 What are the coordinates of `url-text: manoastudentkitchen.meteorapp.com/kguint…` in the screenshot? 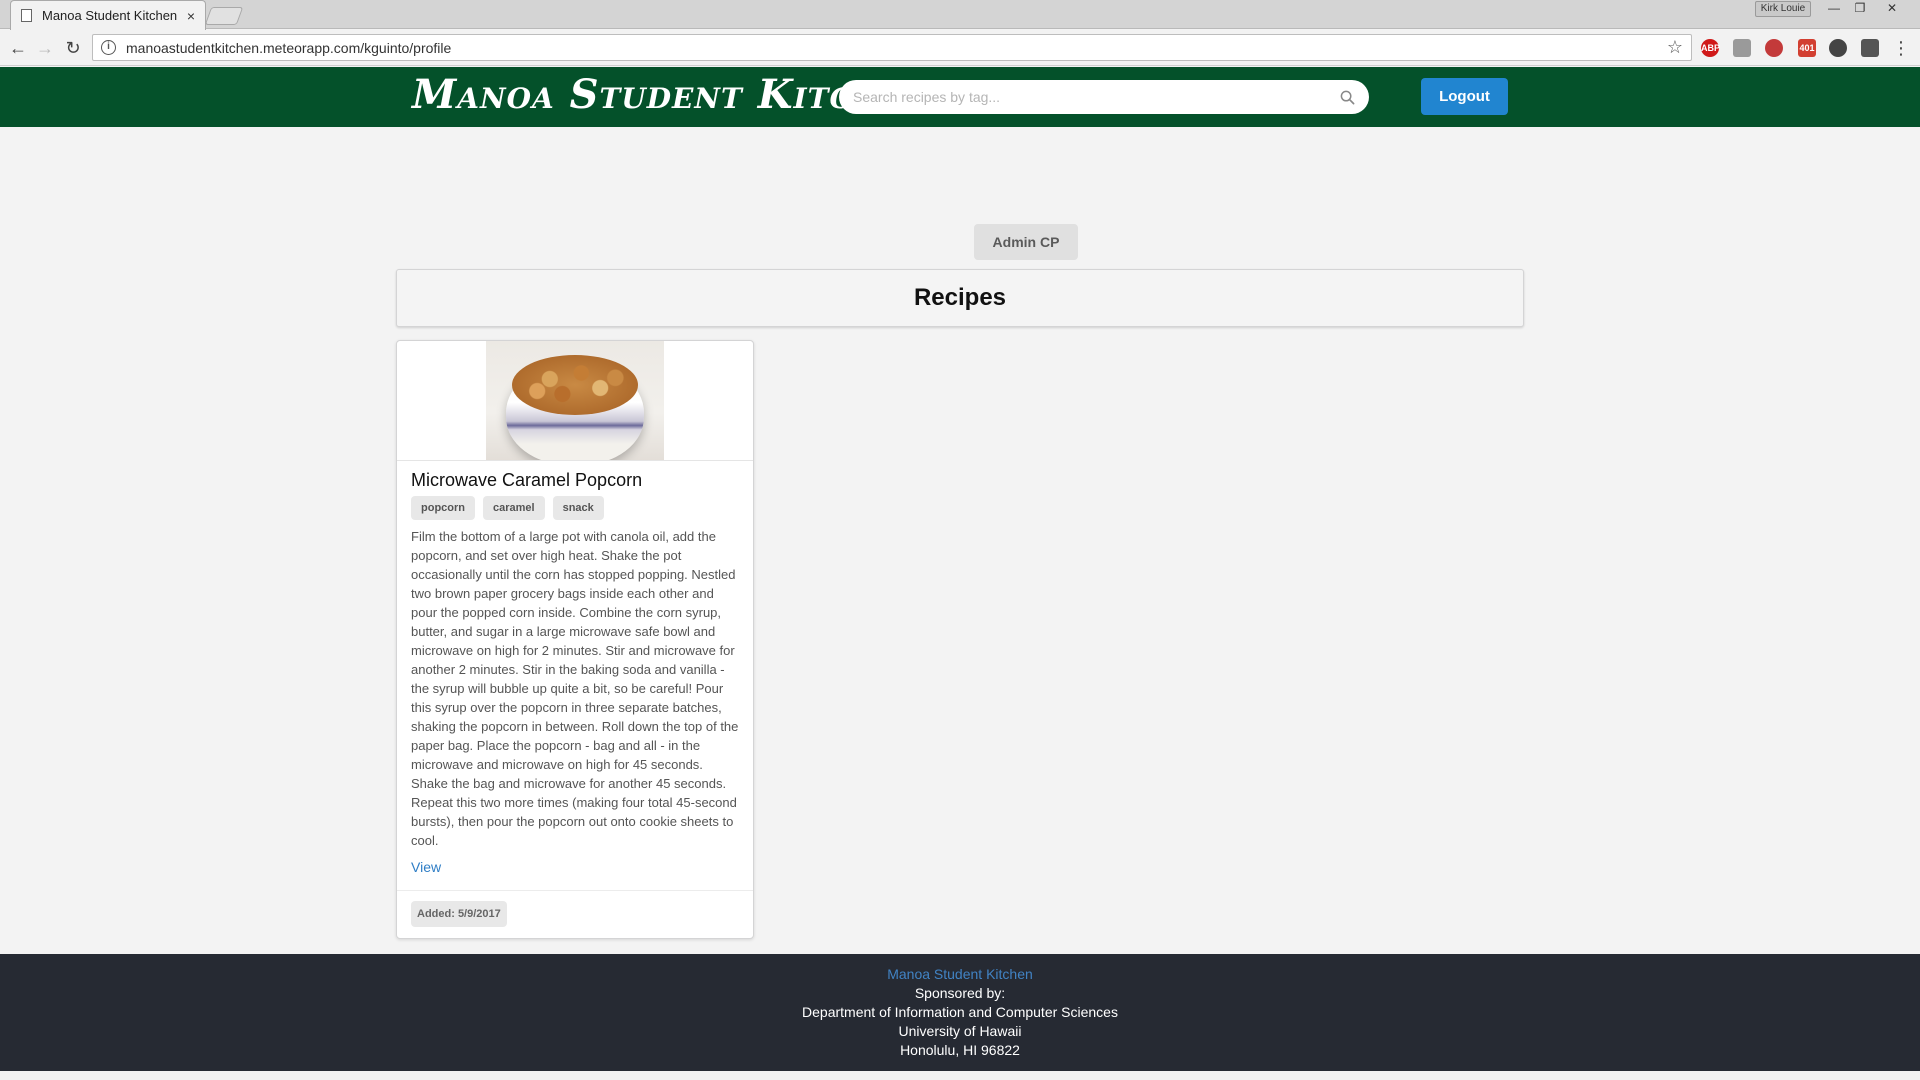 It's located at (896, 48).